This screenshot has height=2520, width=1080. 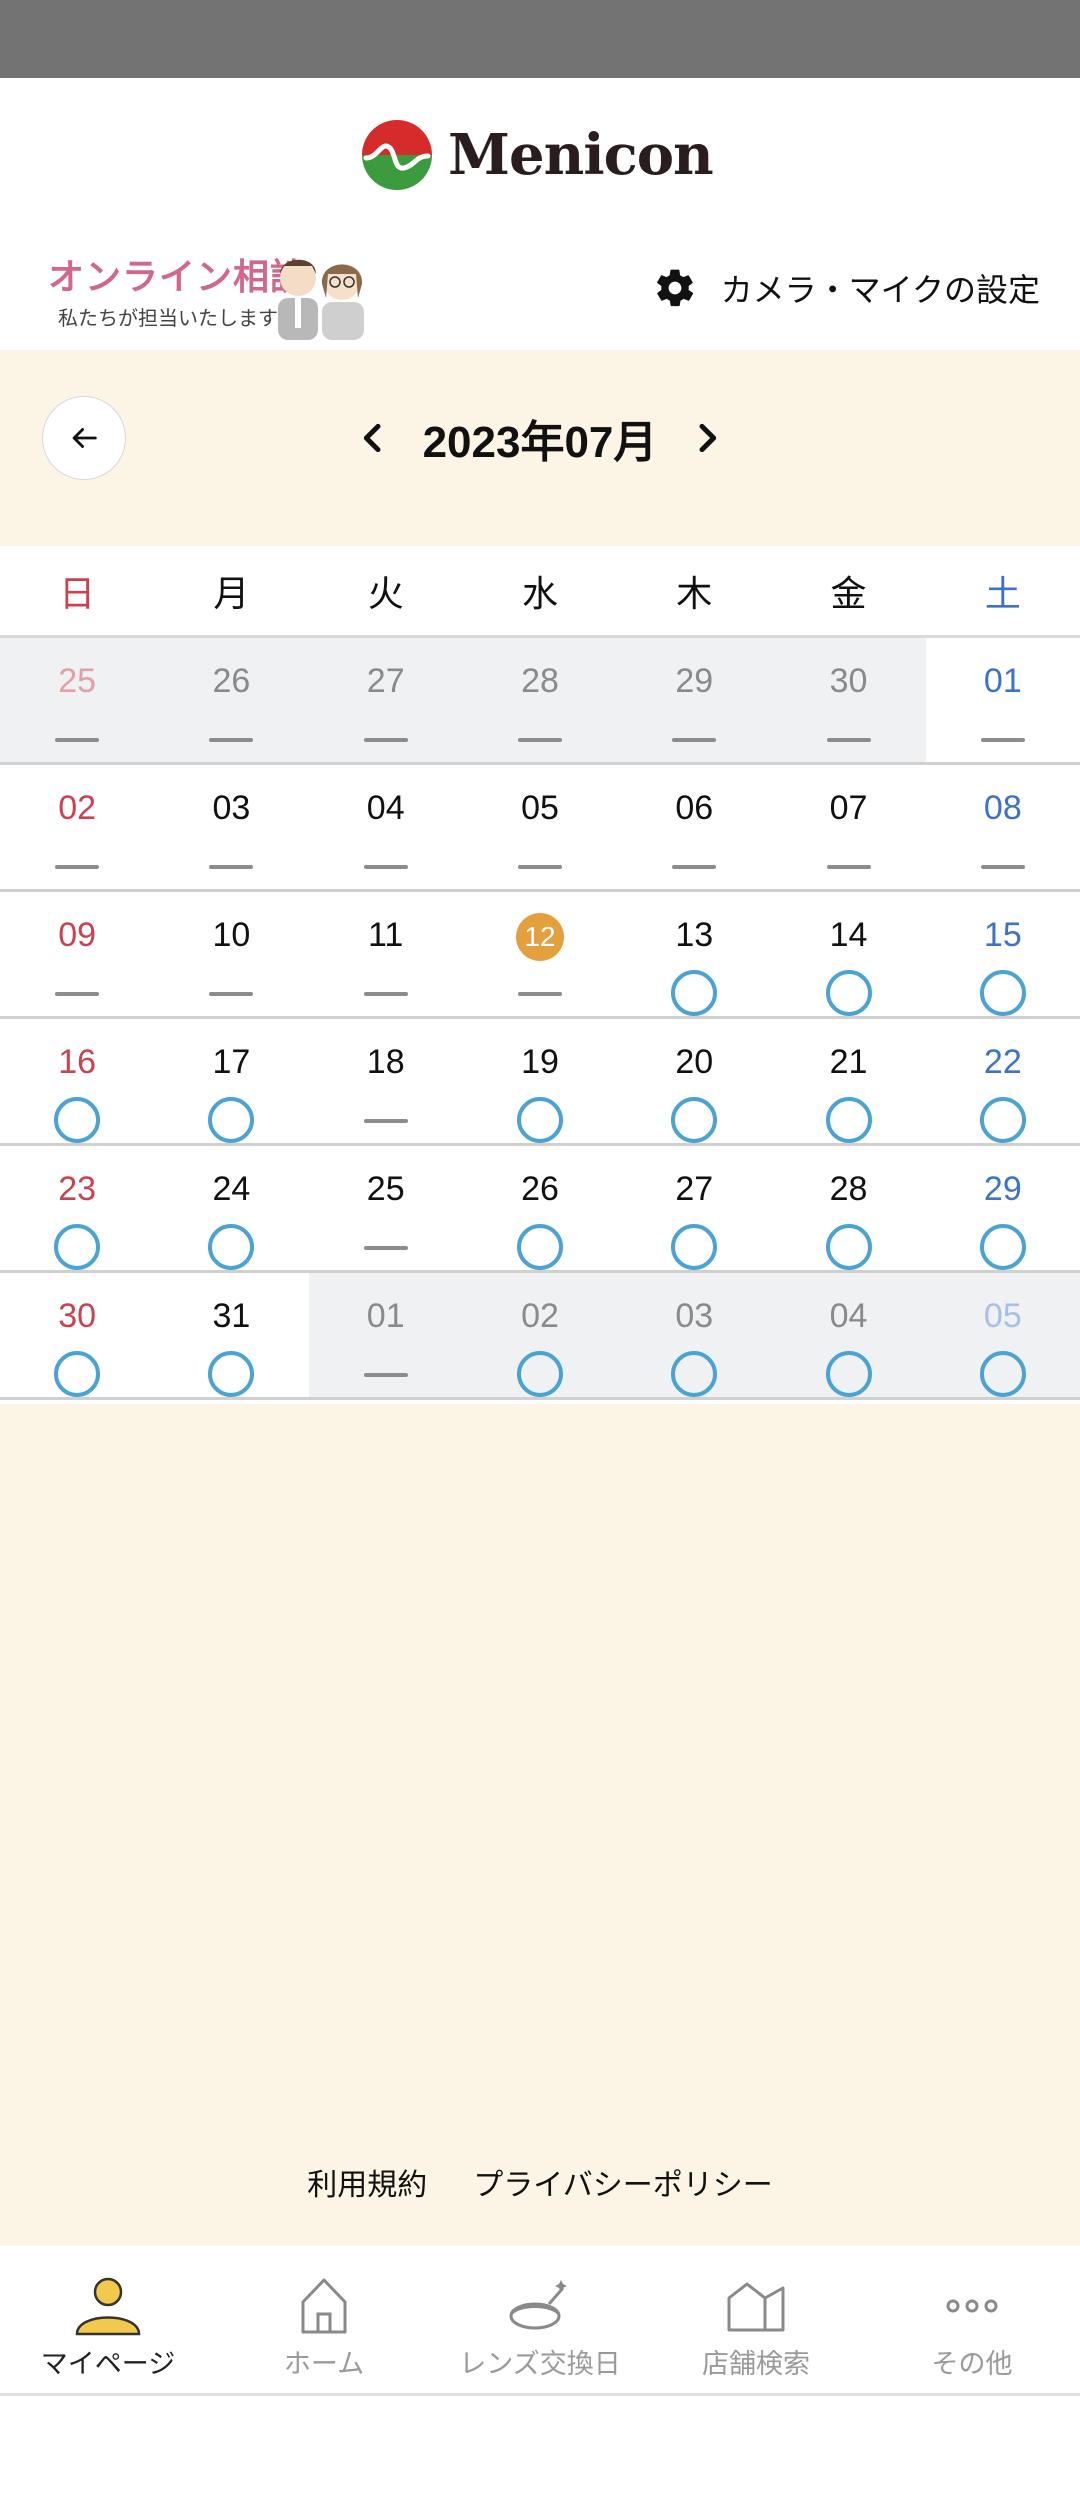 I want to click on day-number: 09, so click(x=77, y=935).